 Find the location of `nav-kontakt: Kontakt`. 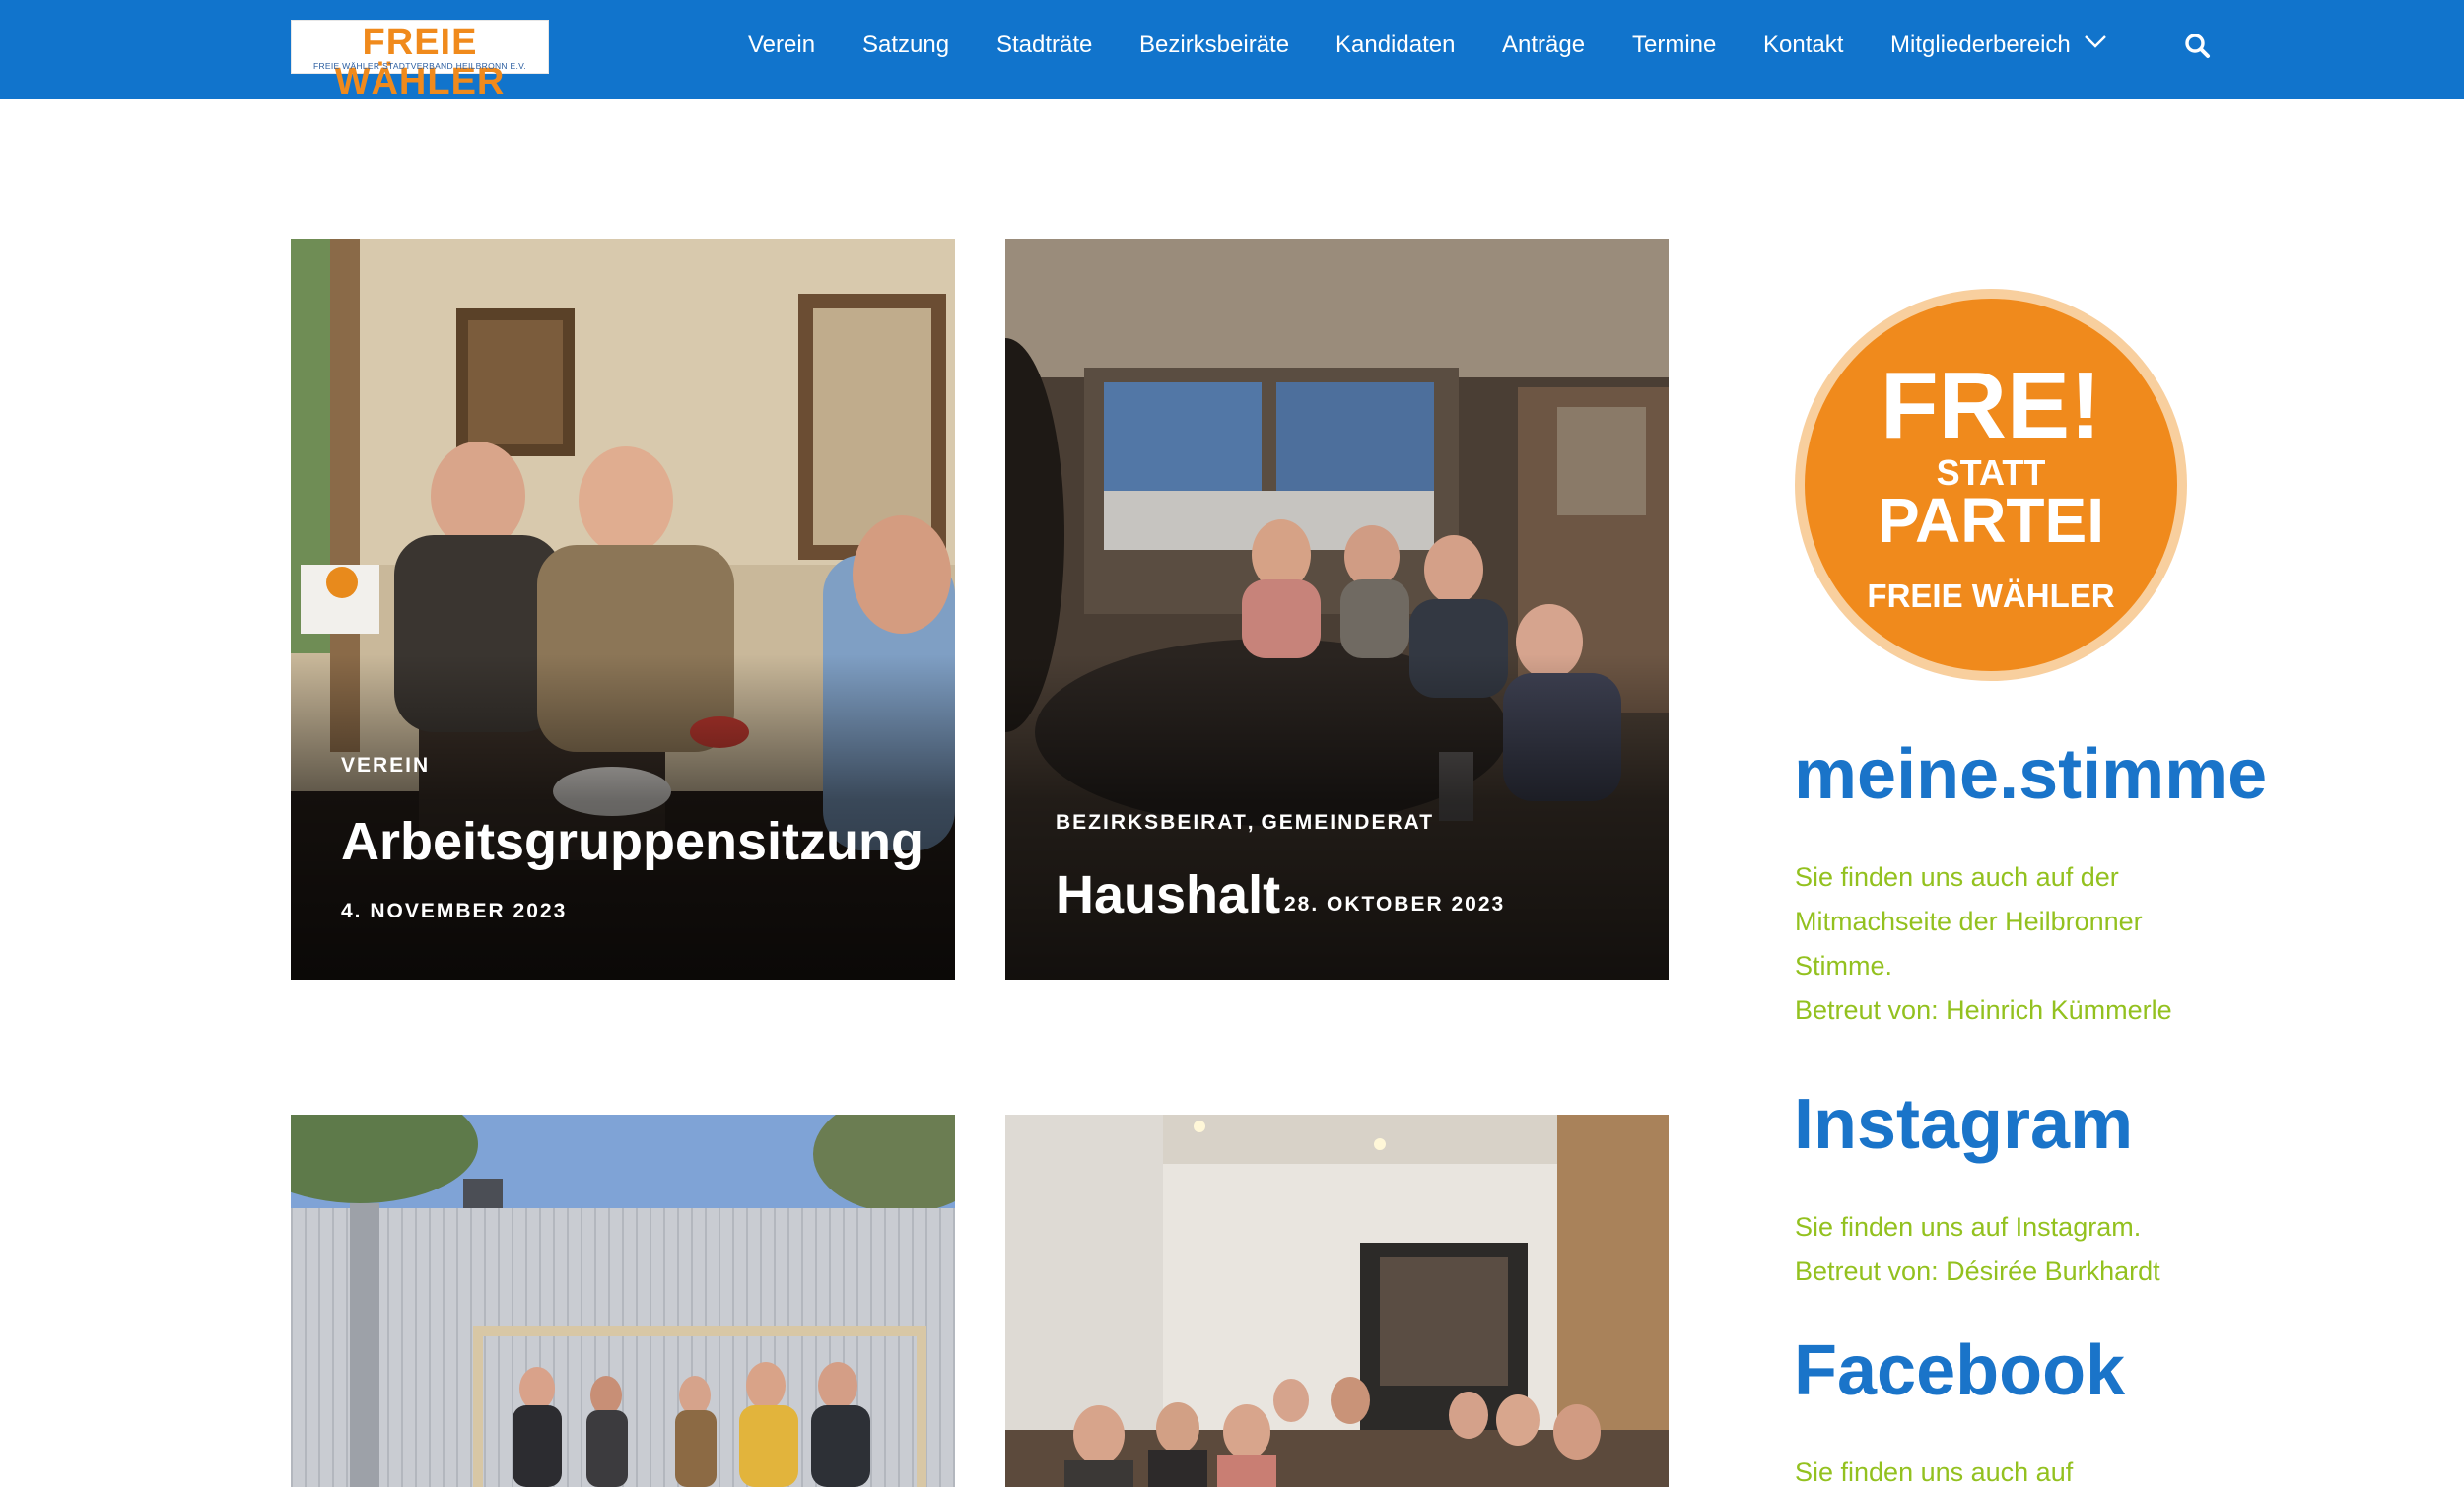

nav-kontakt: Kontakt is located at coordinates (1803, 45).